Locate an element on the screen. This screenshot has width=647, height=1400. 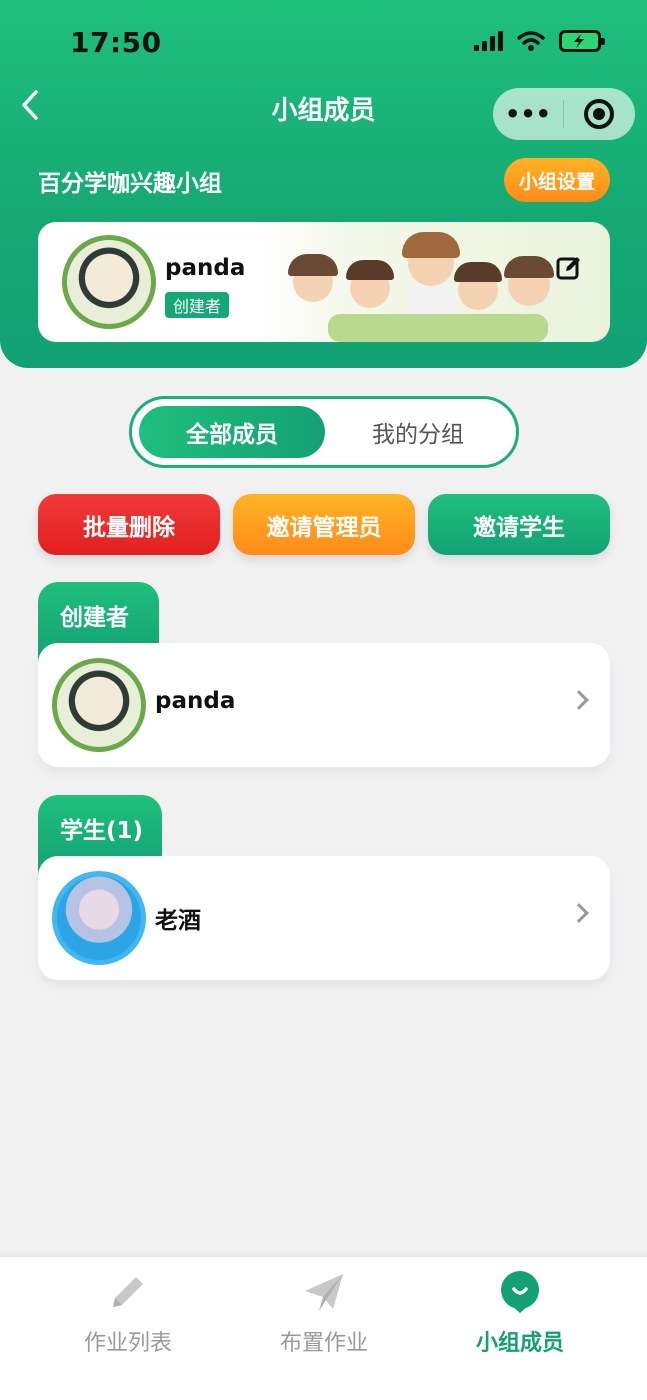
paper-plane-icon is located at coordinates (324, 1292).